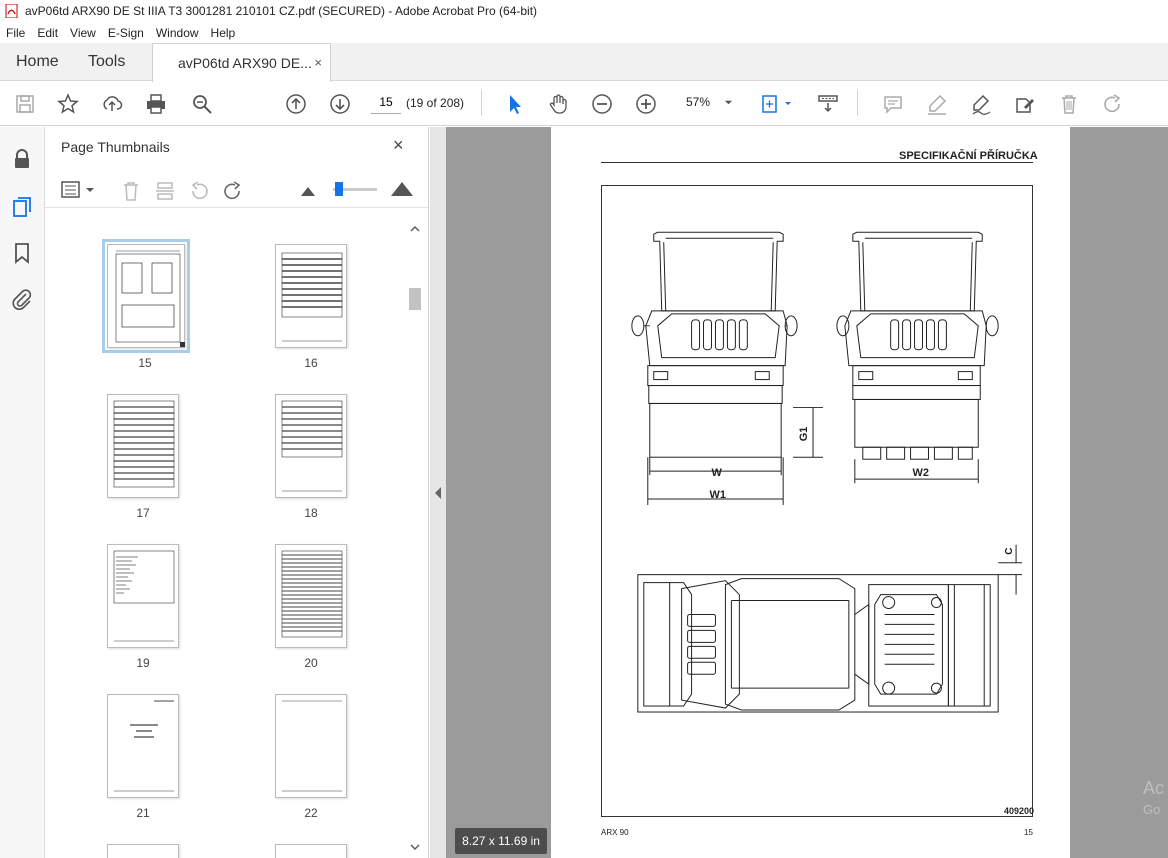  What do you see at coordinates (156, 104) in the screenshot?
I see `print-icon` at bounding box center [156, 104].